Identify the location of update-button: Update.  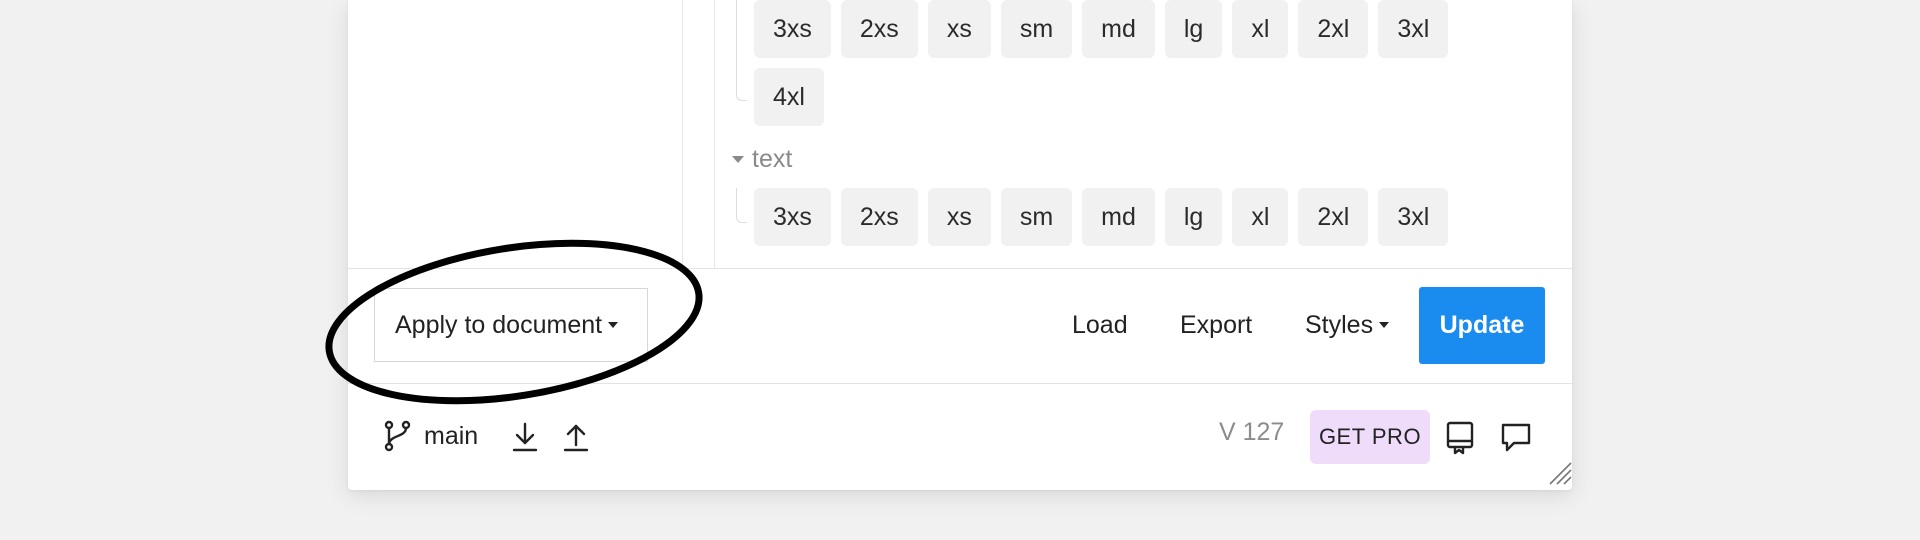
(1482, 325).